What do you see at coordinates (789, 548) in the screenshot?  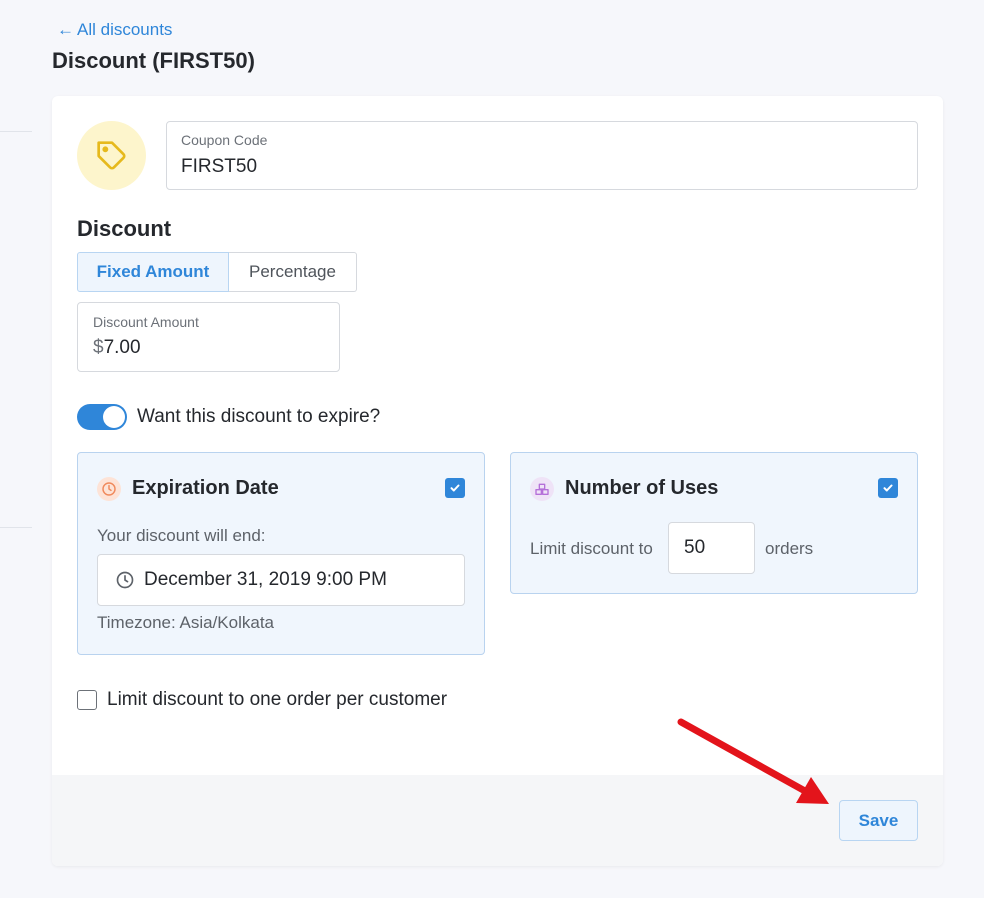 I see `uses-suffix-text: orders` at bounding box center [789, 548].